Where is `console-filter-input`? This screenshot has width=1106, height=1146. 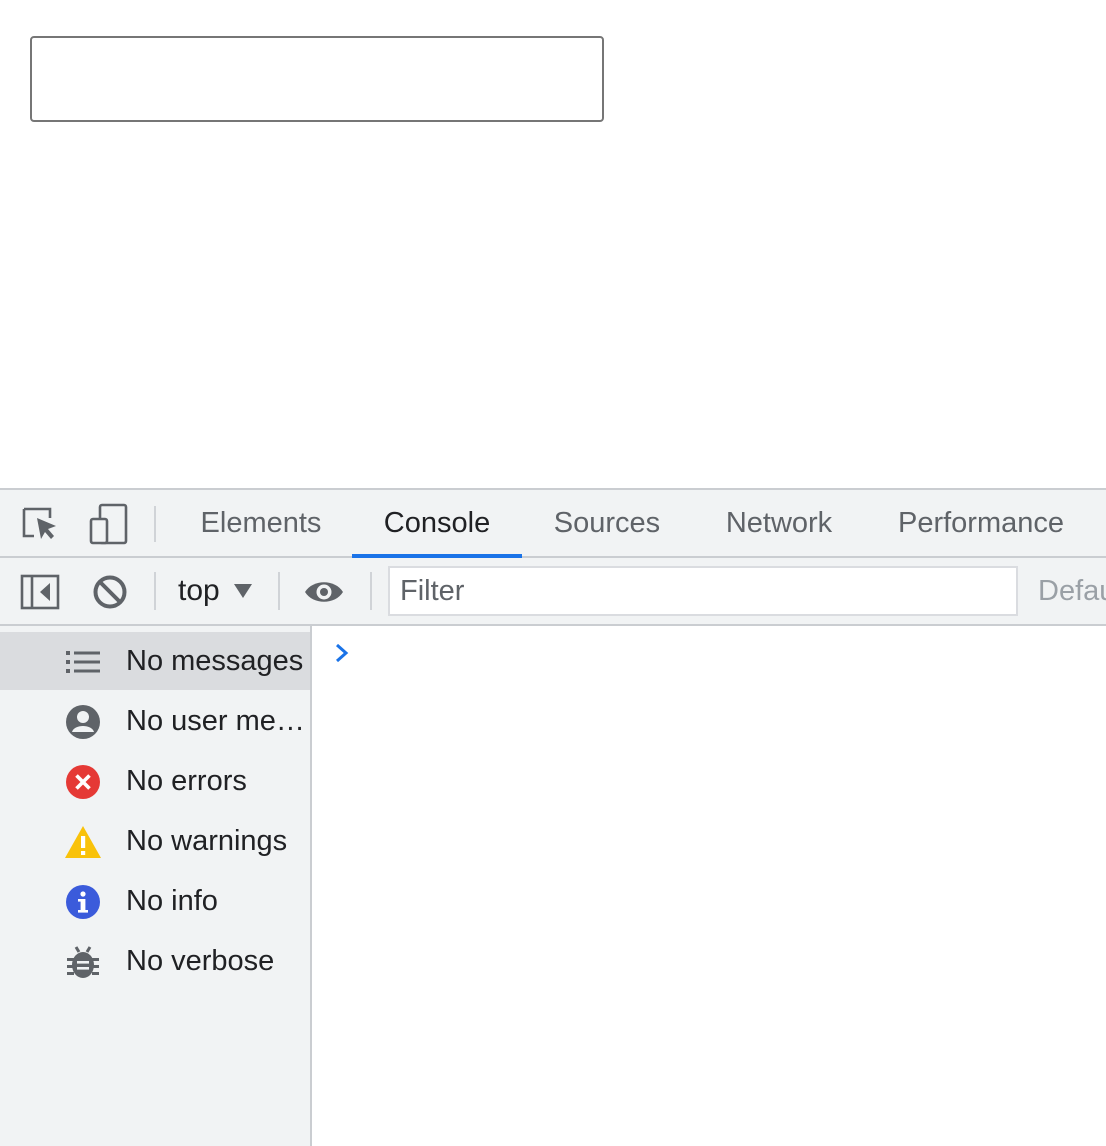
console-filter-input is located at coordinates (703, 591).